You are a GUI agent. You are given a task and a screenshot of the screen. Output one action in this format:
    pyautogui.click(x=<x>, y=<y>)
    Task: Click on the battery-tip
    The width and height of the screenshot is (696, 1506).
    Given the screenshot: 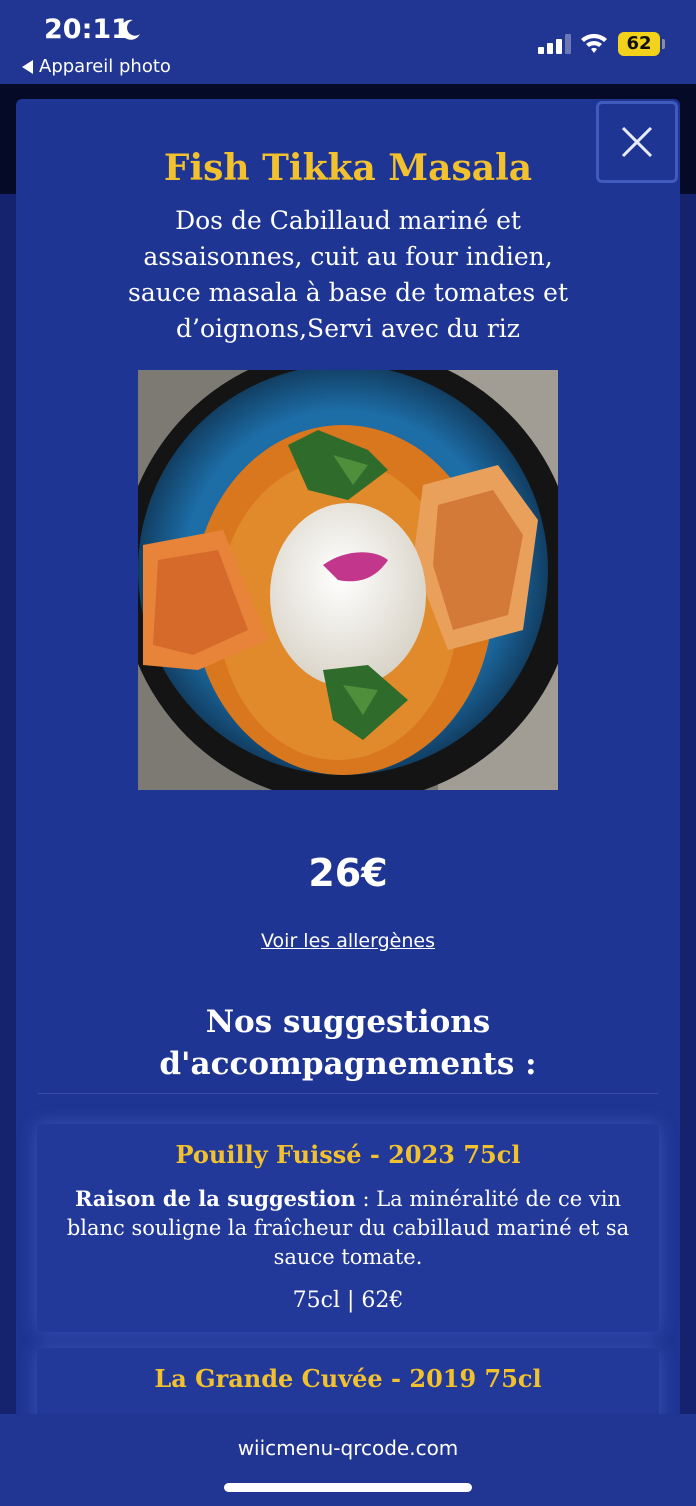 What is the action you would take?
    pyautogui.click(x=663, y=44)
    